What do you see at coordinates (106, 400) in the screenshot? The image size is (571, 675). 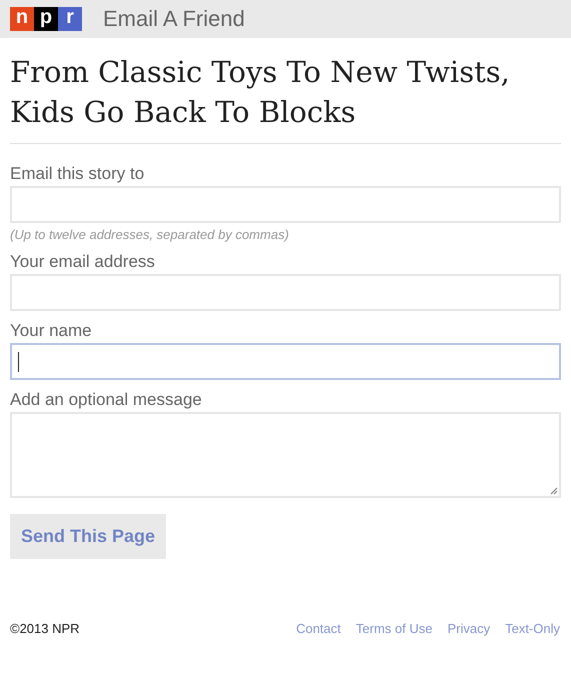 I see `field-label: Add an optional message` at bounding box center [106, 400].